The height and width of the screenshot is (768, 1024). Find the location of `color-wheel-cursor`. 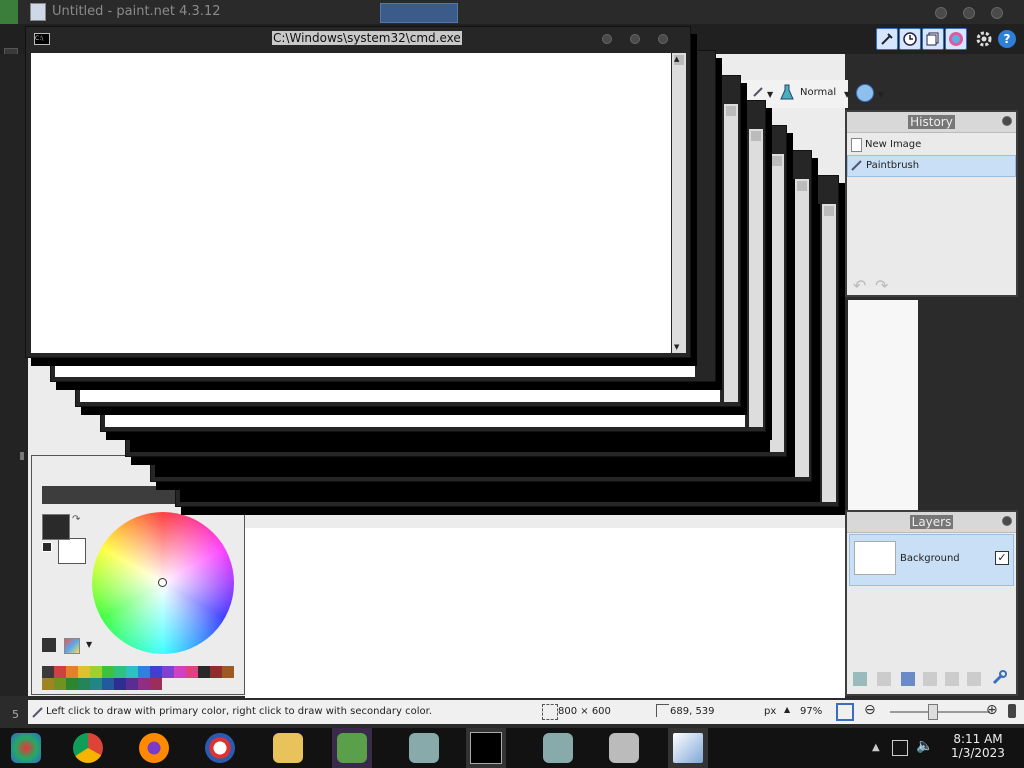

color-wheel-cursor is located at coordinates (162, 582).